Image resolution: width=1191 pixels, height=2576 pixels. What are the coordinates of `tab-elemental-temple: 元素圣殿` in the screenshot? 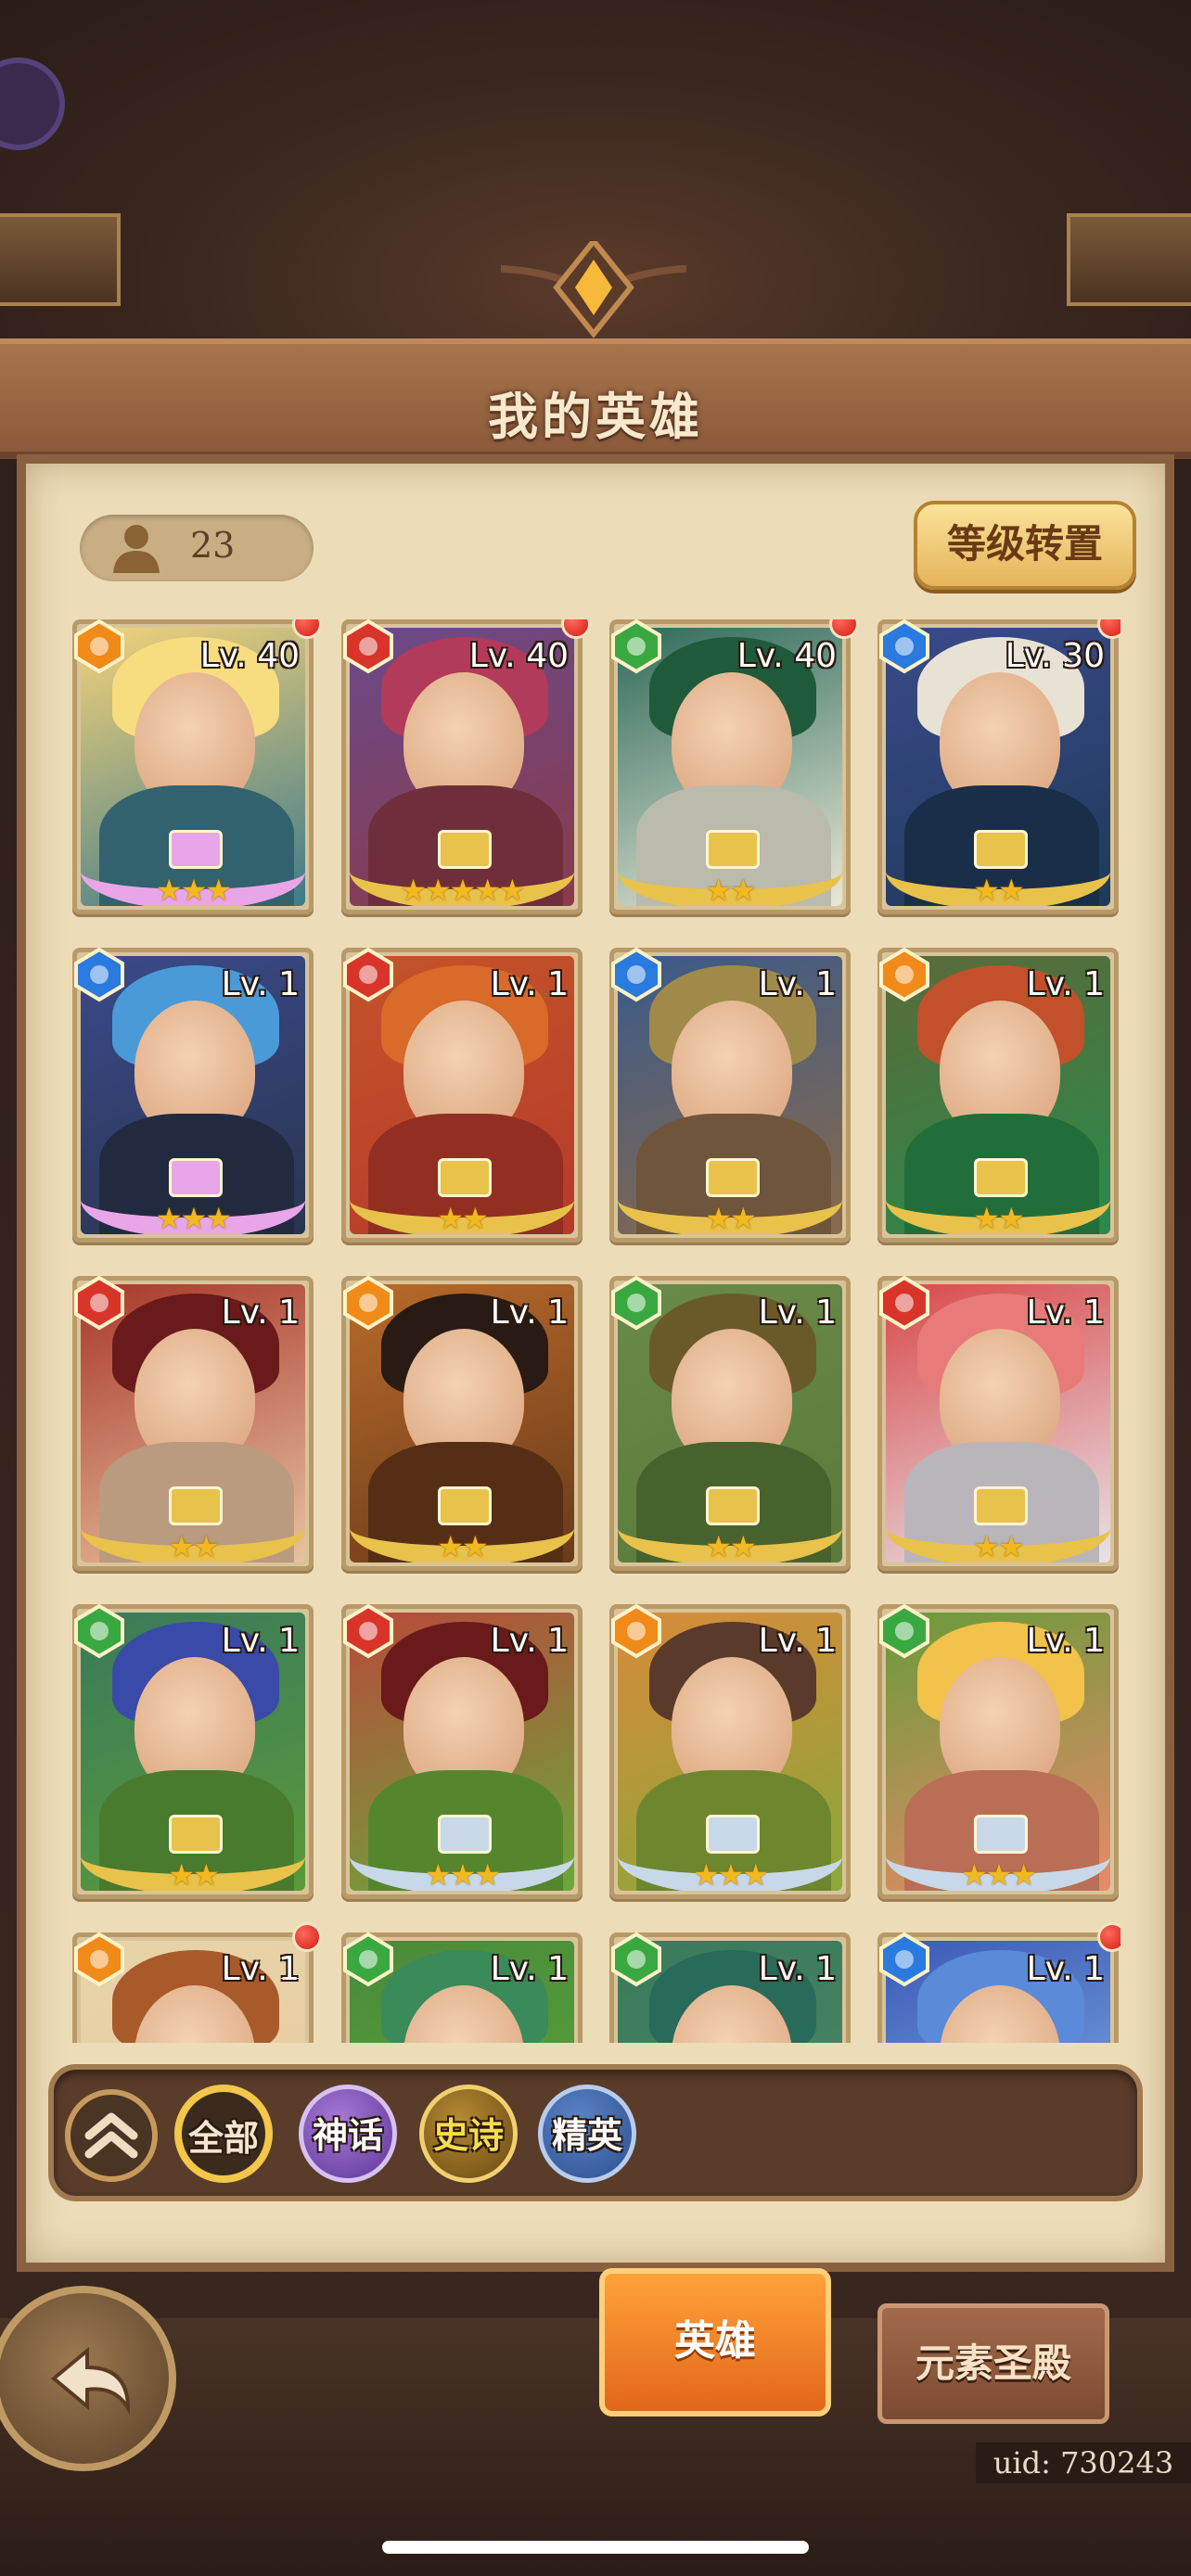 It's located at (993, 2364).